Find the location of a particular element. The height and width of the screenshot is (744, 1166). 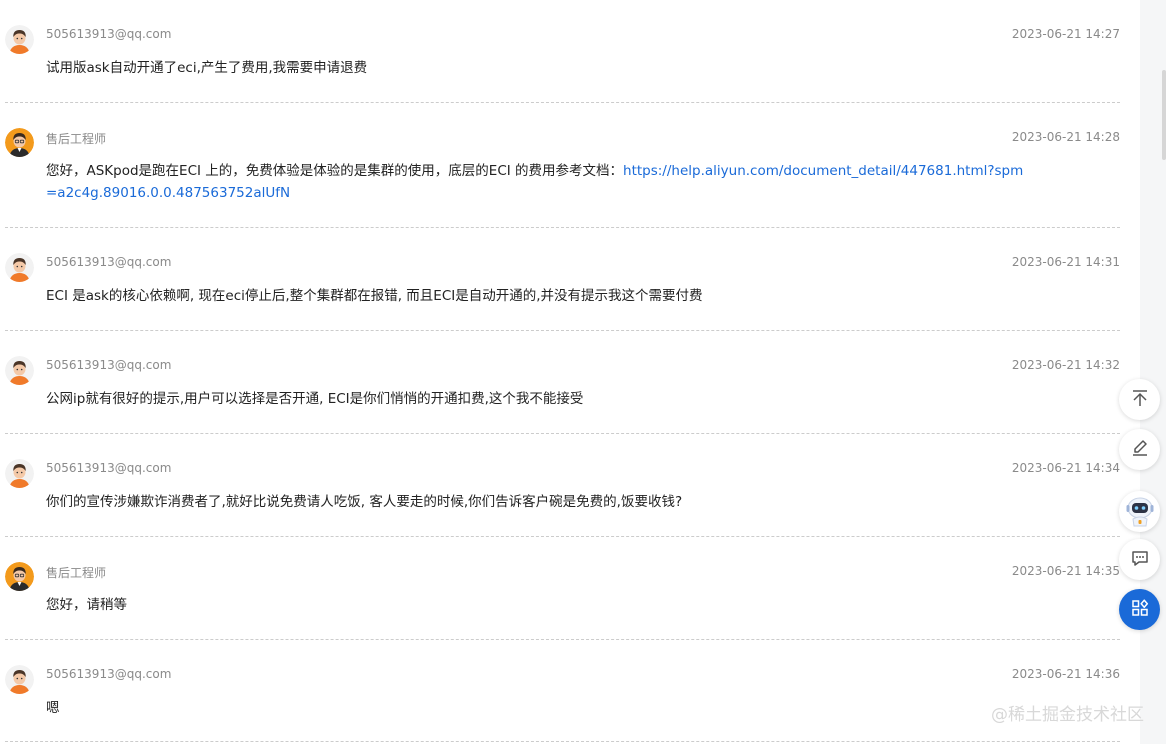

message-text: 试用版ask自动开通了eci,产生了费用,我需要申请退费 is located at coordinates (207, 68).